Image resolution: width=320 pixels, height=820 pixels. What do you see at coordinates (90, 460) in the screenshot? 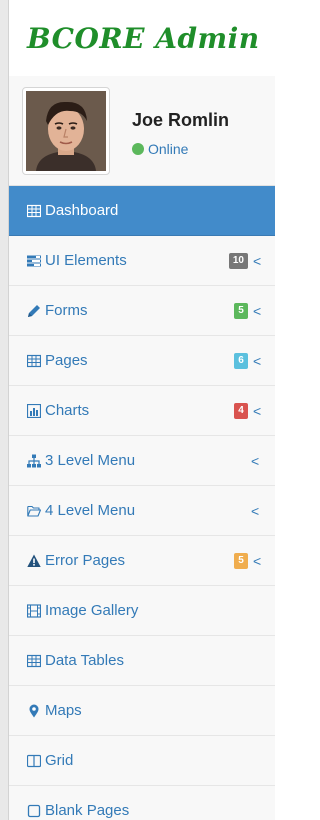
I see `sidebar-item-label: 3 Level Menu` at bounding box center [90, 460].